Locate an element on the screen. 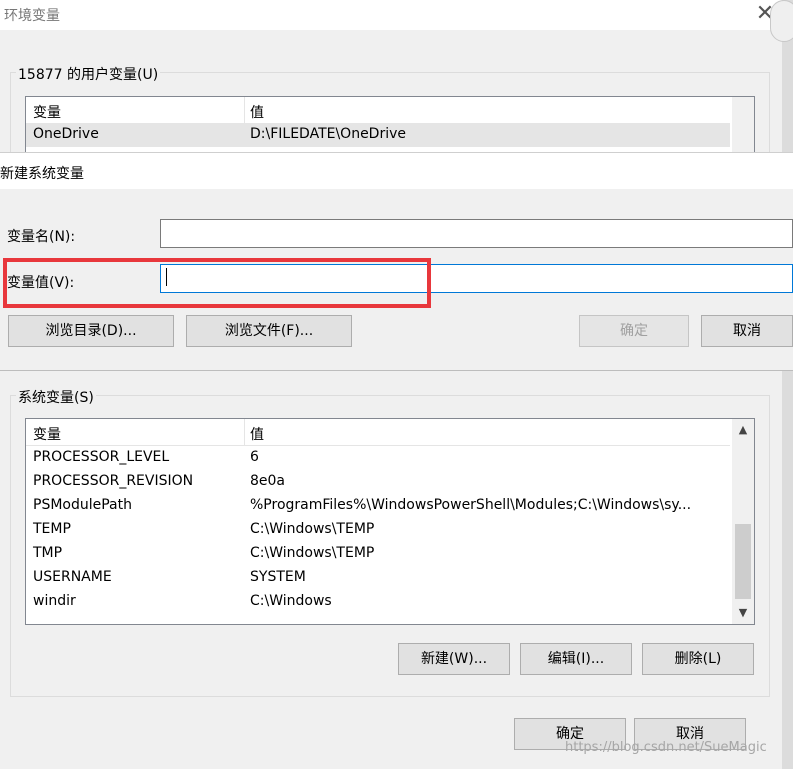 This screenshot has width=793, height=769. variable-name-field is located at coordinates (476, 233).